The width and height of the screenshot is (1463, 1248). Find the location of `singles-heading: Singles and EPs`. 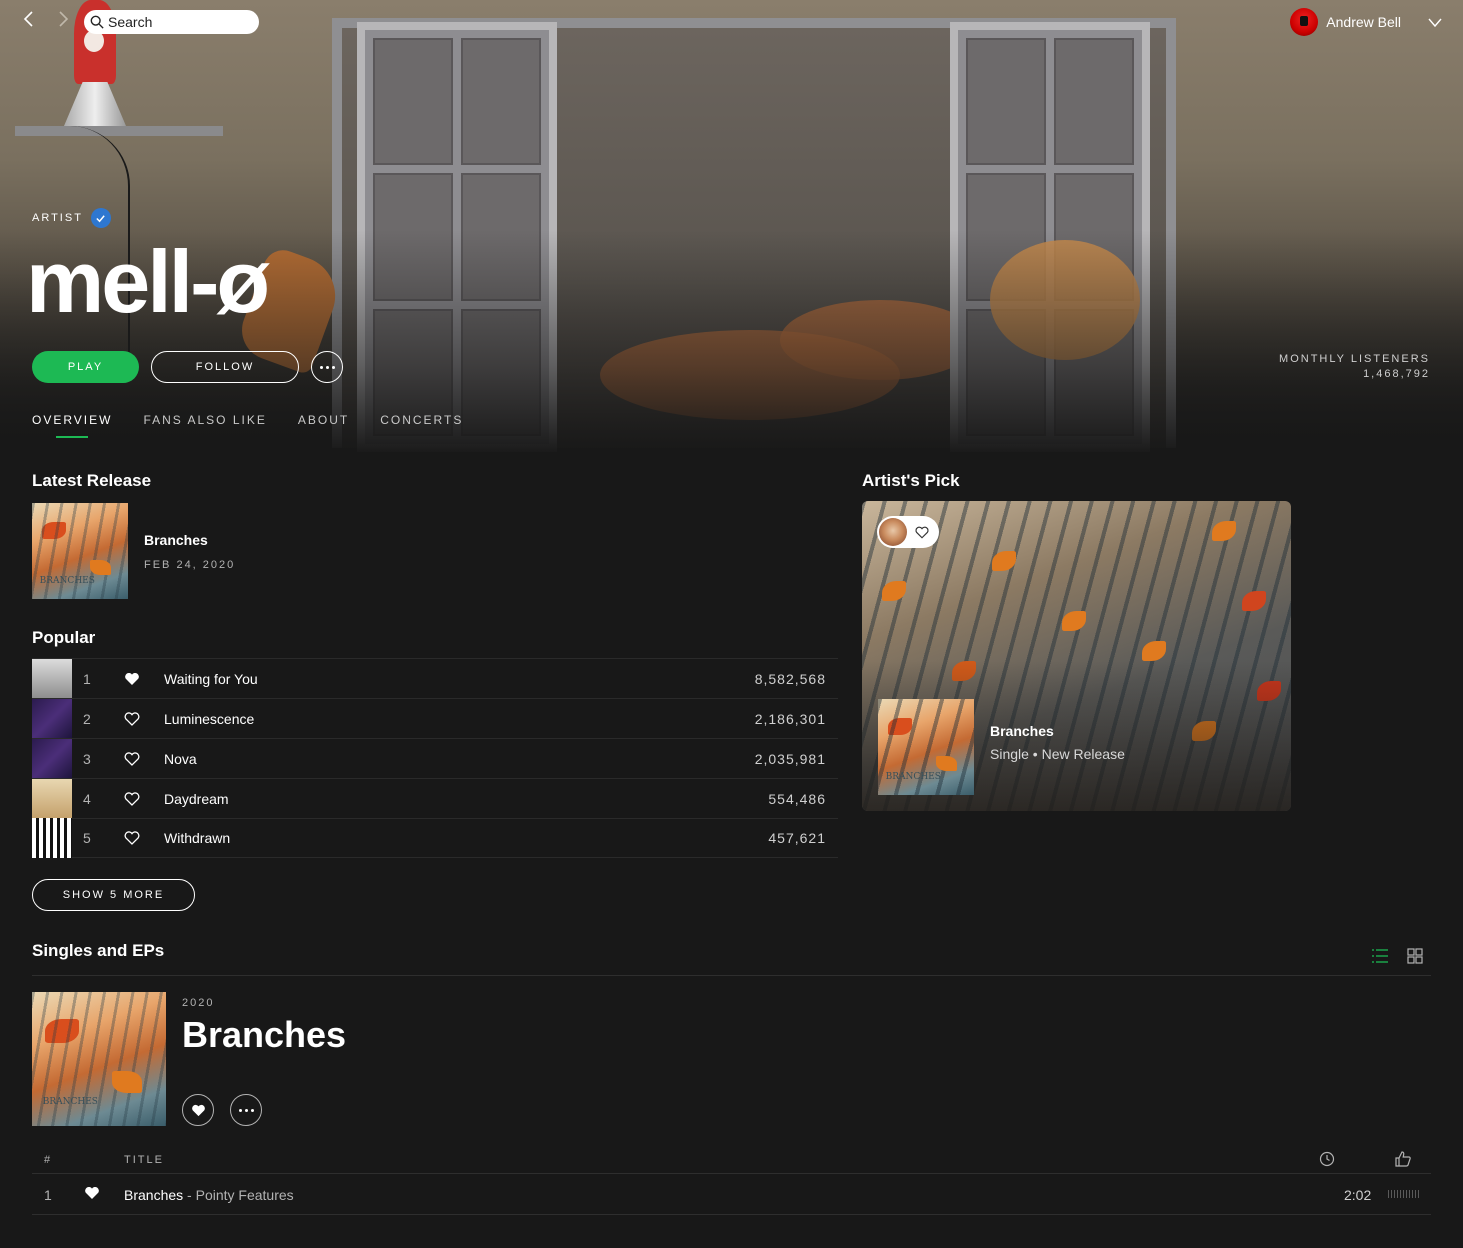

singles-heading: Singles and EPs is located at coordinates (98, 950).